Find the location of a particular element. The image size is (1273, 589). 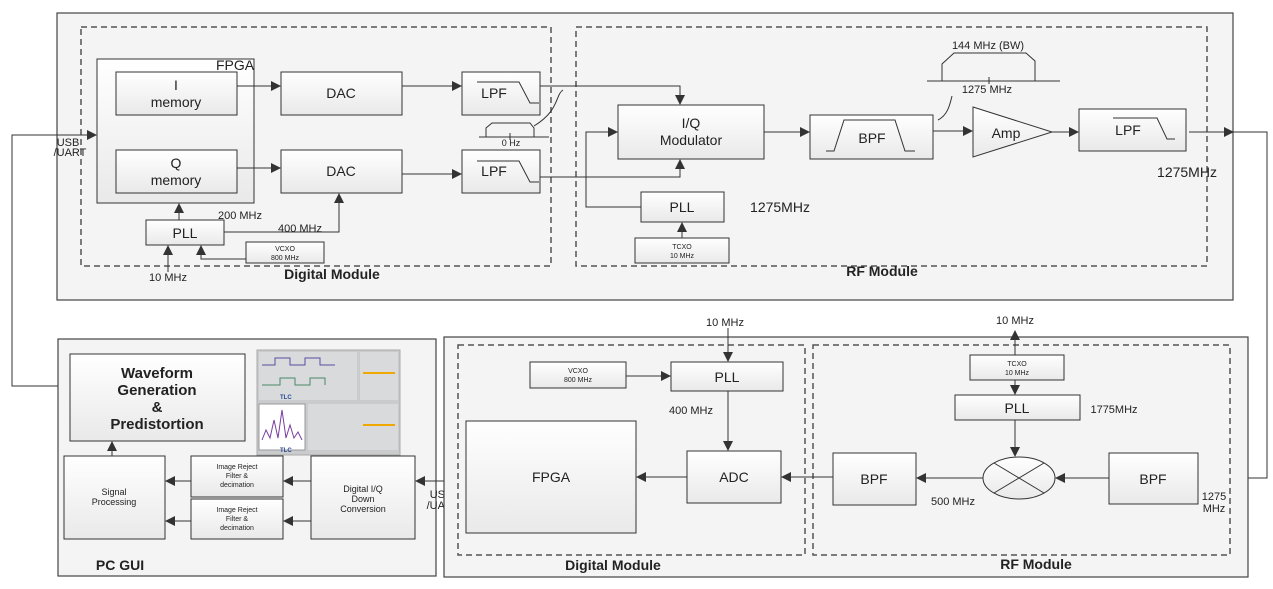

mixer-icon is located at coordinates (1019, 478).